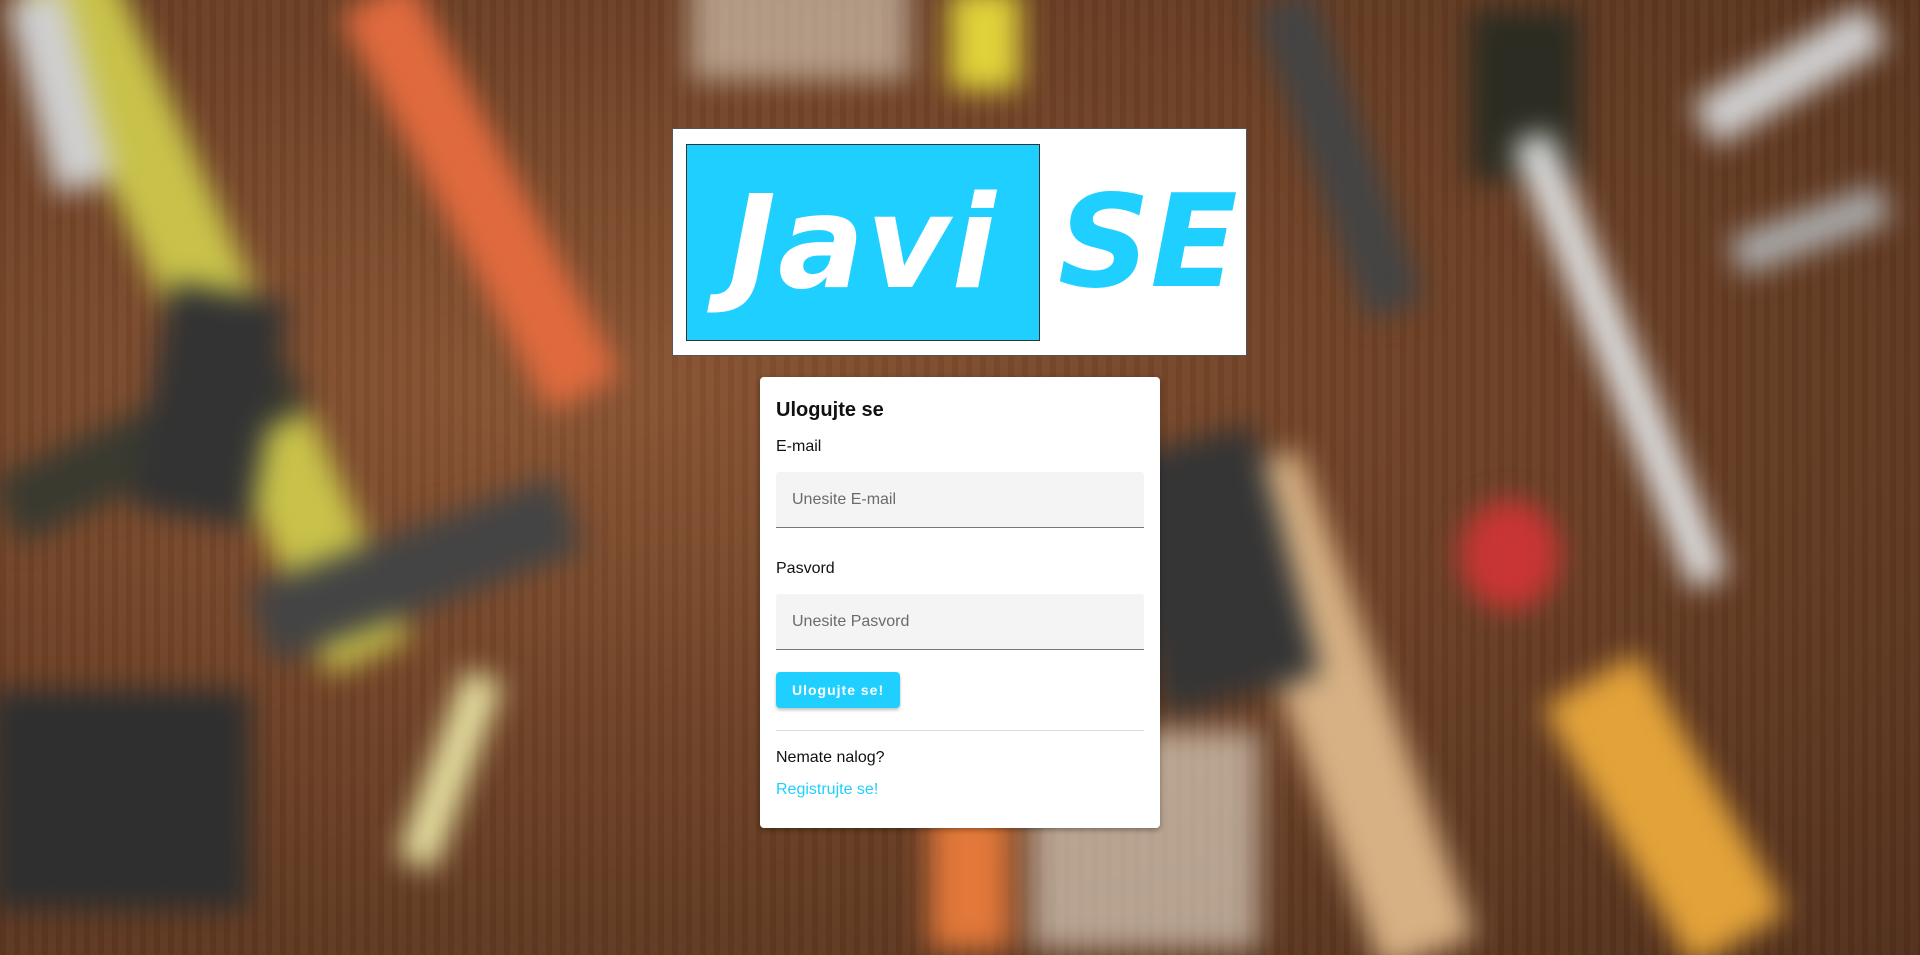 The width and height of the screenshot is (1920, 955). I want to click on divider, so click(960, 730).